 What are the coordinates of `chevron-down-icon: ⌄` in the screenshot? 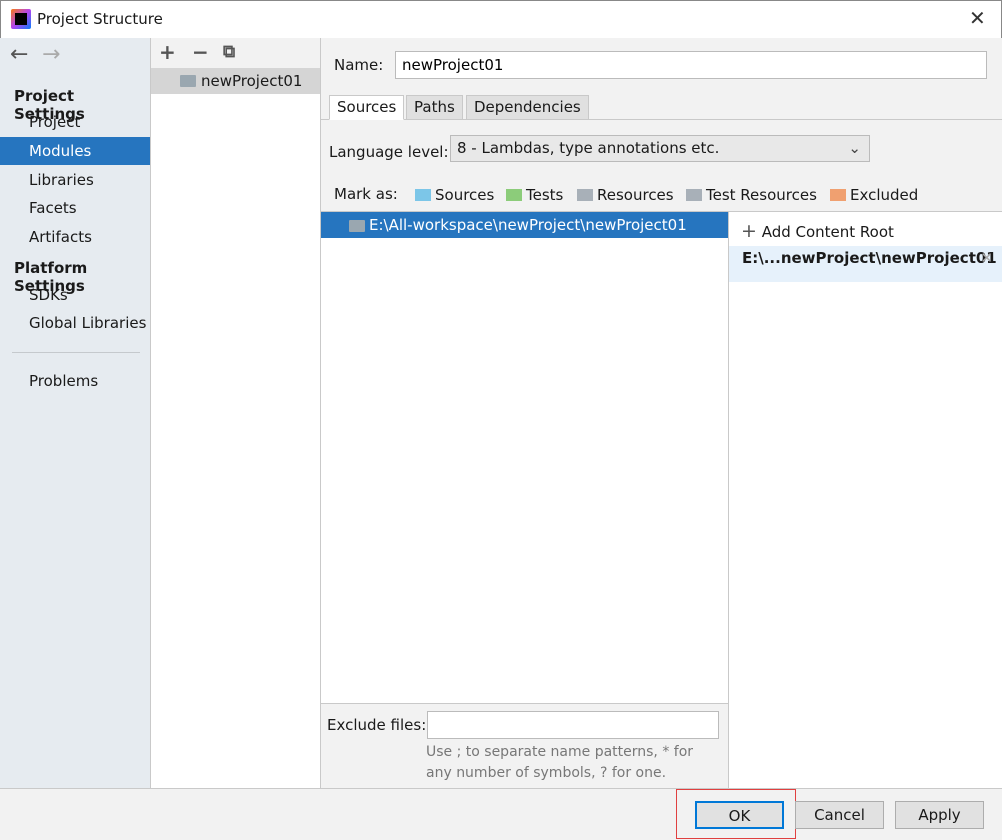 It's located at (854, 148).